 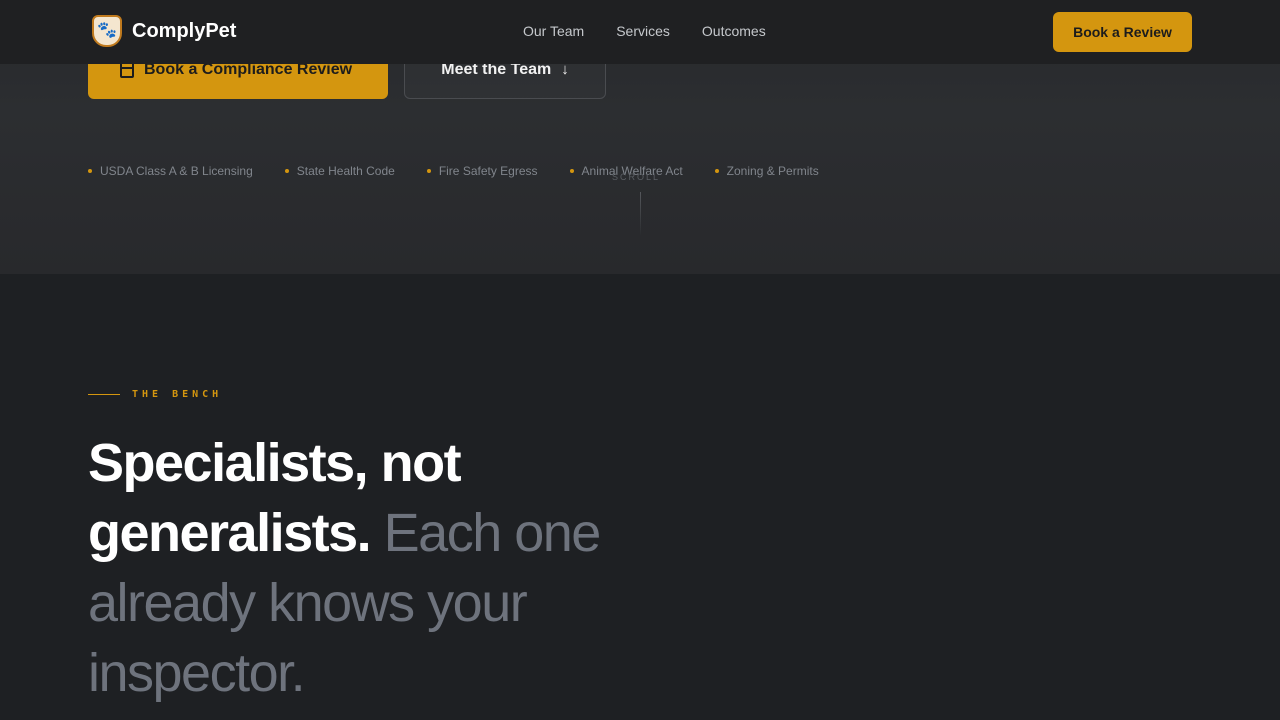 I want to click on book-review-button: Book a Review, so click(x=1122, y=32).